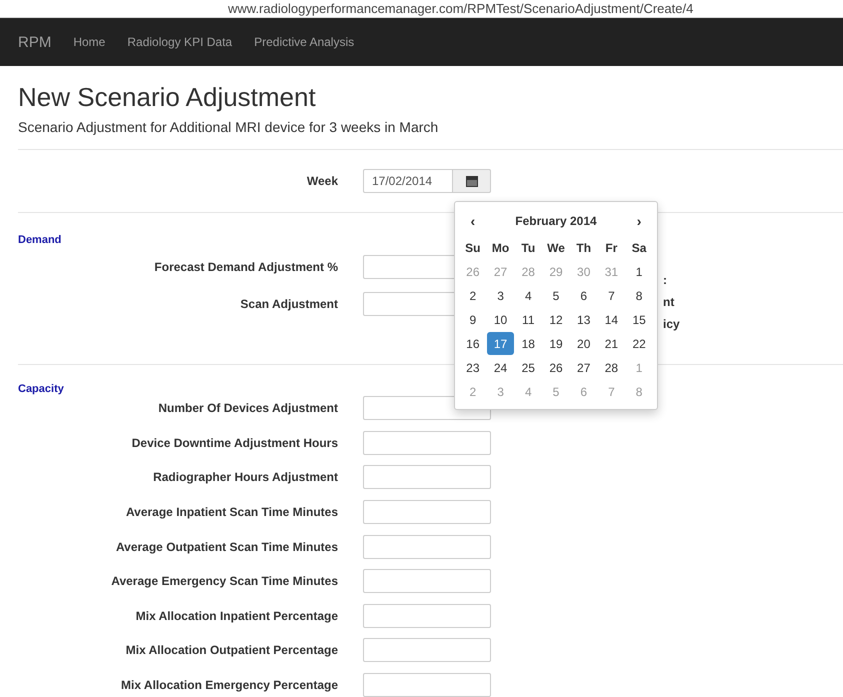  Describe the element at coordinates (245, 267) in the screenshot. I see `field-label: Forecast Demand Adjustment %` at that location.